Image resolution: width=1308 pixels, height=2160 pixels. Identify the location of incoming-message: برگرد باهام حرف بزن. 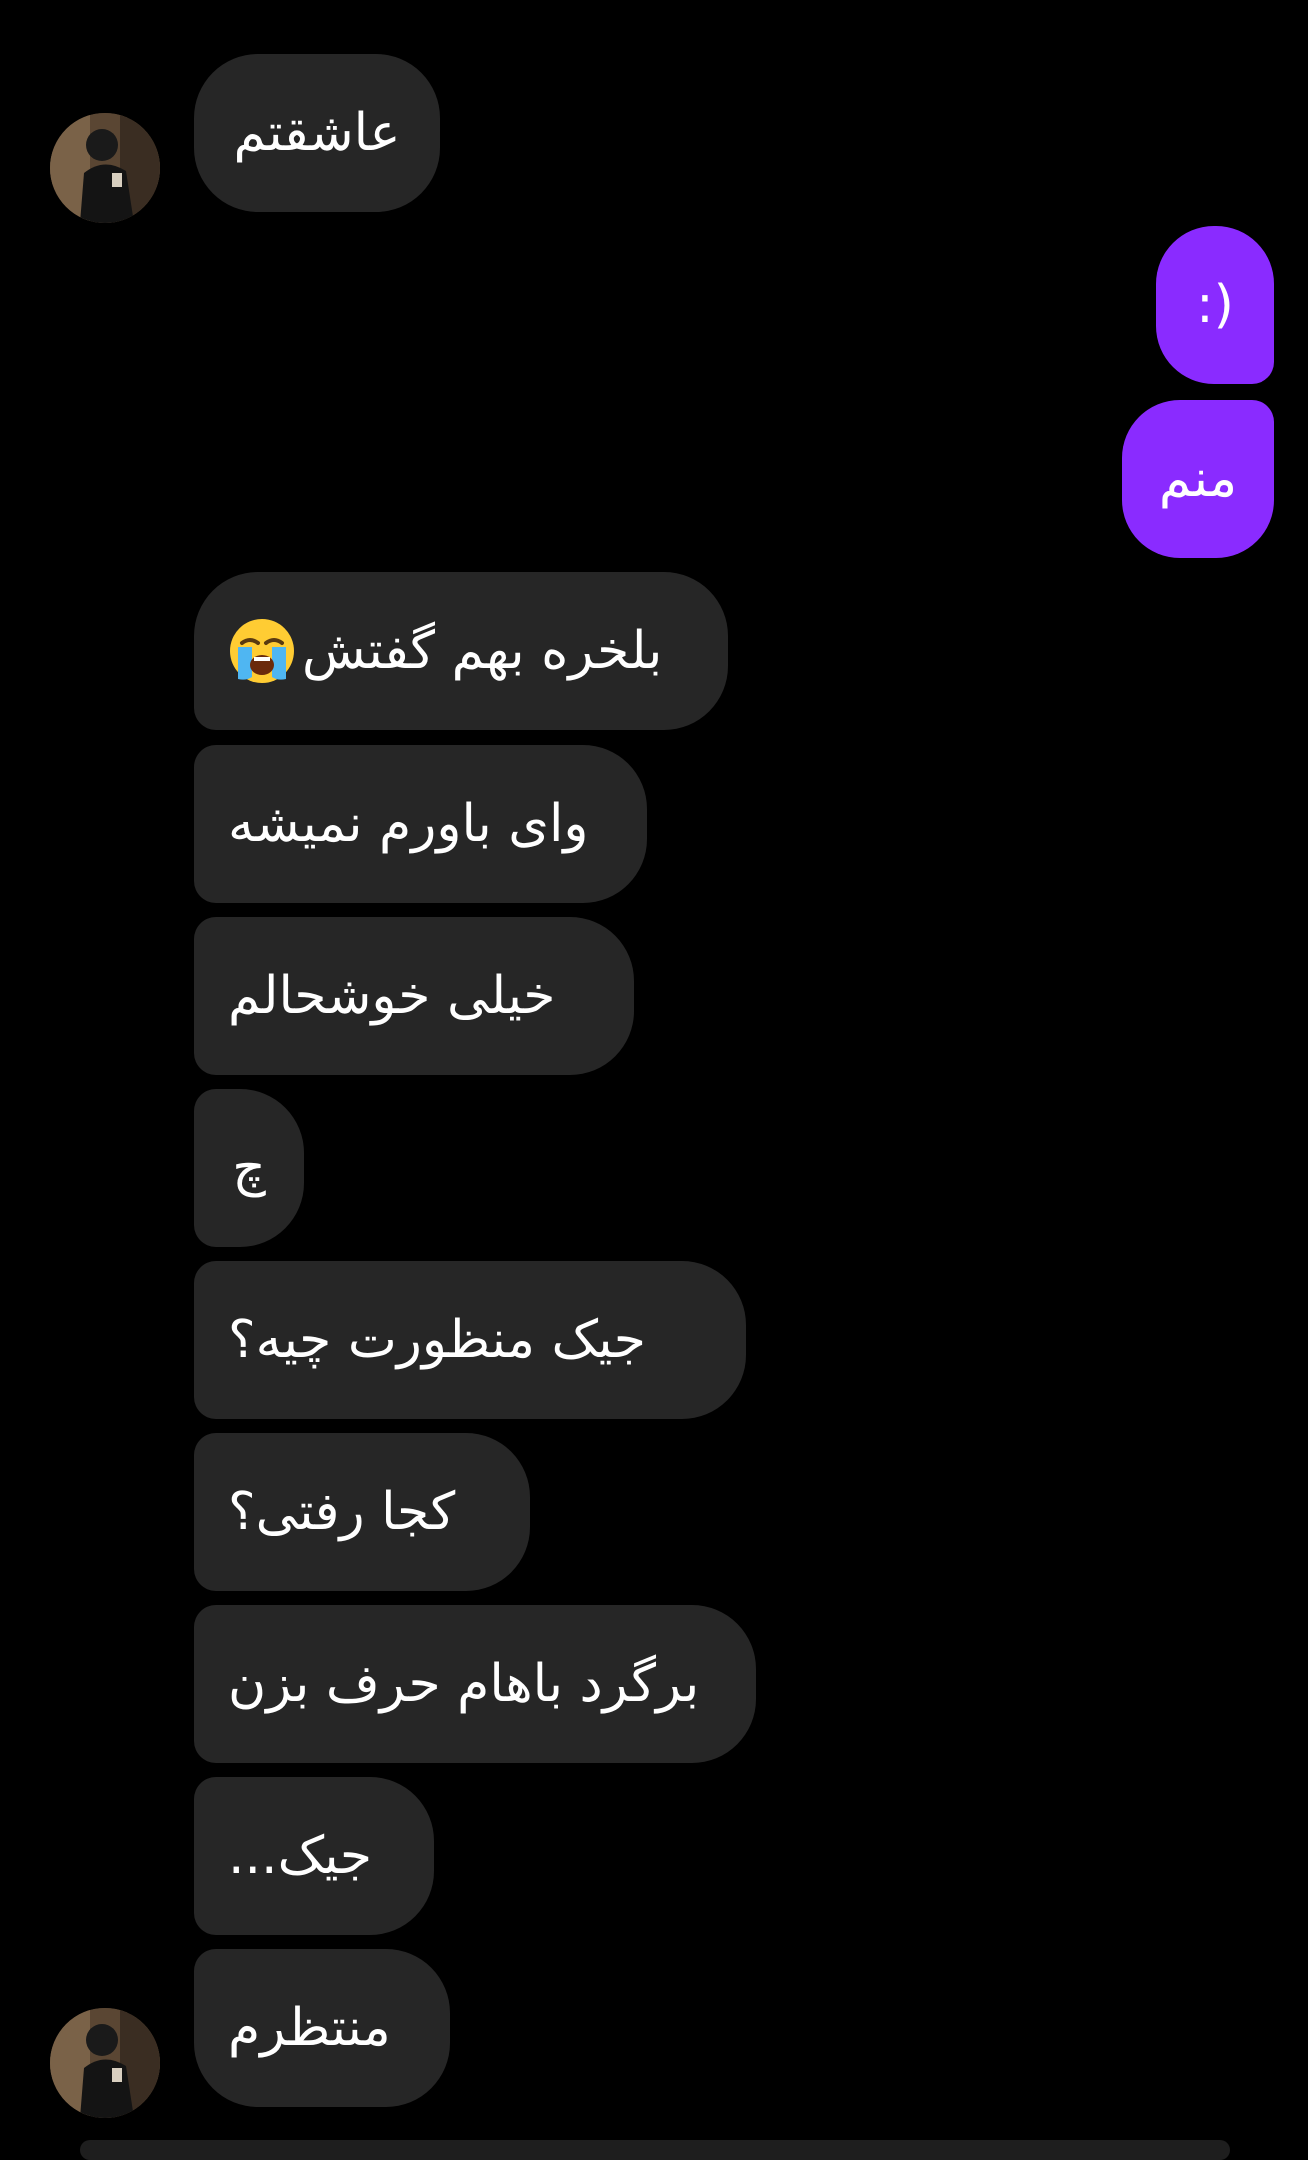
(475, 1684).